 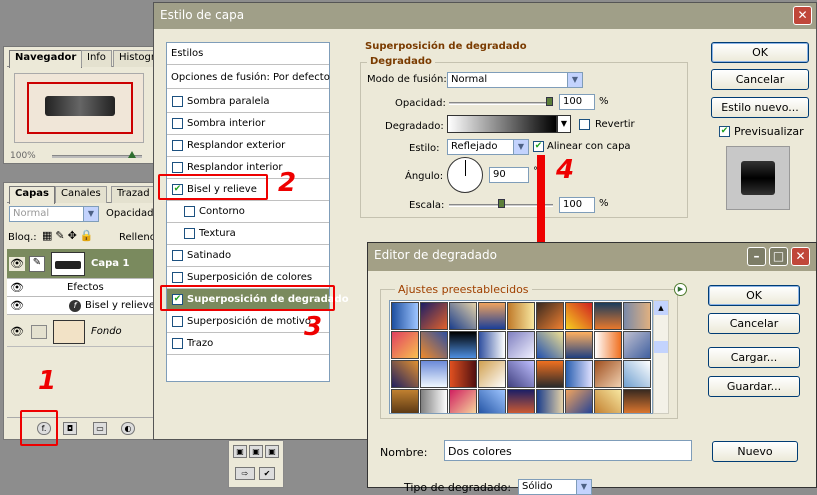 What do you see at coordinates (82, 264) in the screenshot?
I see `layer-row-capa1: 👁 ✎ Capa 1` at bounding box center [82, 264].